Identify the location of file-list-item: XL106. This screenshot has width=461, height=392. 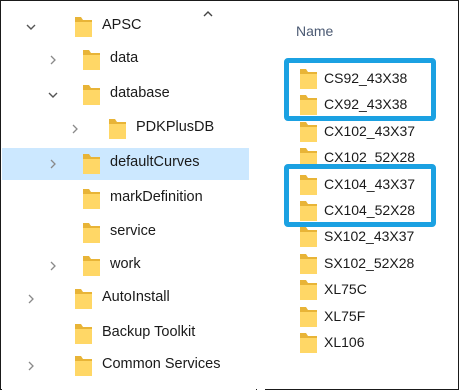
(361, 342).